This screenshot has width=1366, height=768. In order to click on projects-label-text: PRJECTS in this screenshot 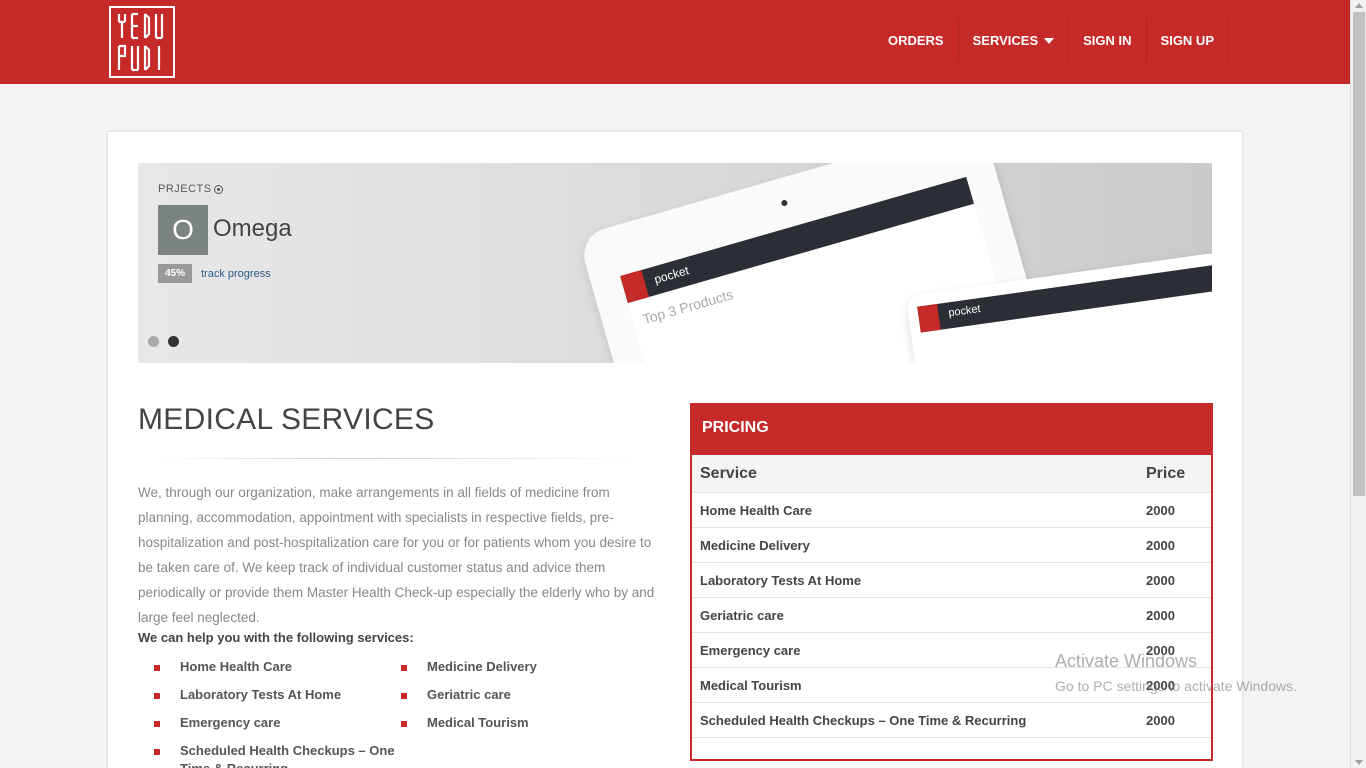, I will do `click(185, 189)`.